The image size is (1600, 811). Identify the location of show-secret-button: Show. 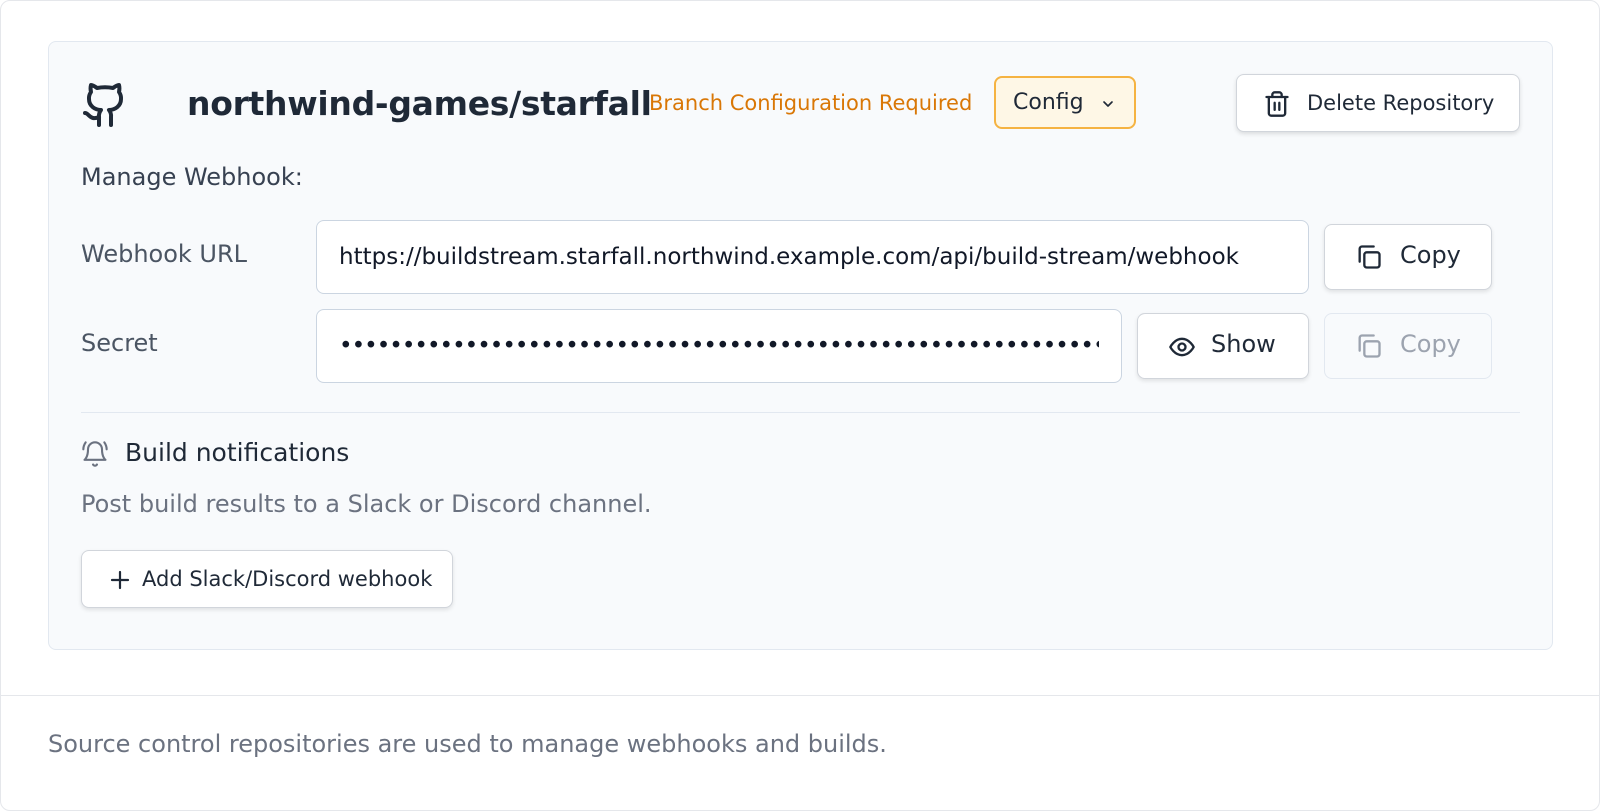
(1223, 346).